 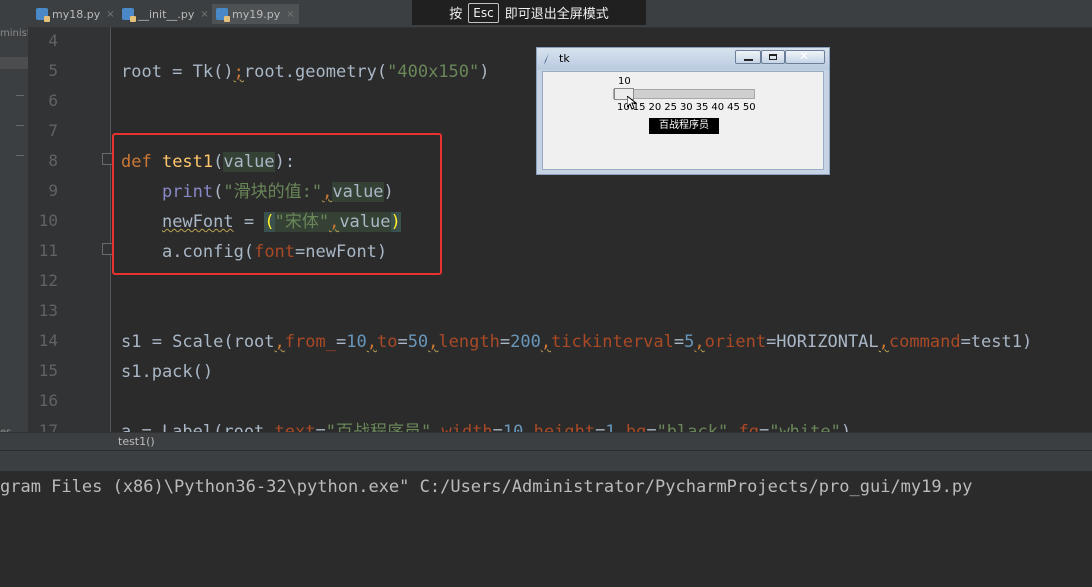 What do you see at coordinates (556, 14) in the screenshot?
I see `hint-suffix: 即可退出全屏模式` at bounding box center [556, 14].